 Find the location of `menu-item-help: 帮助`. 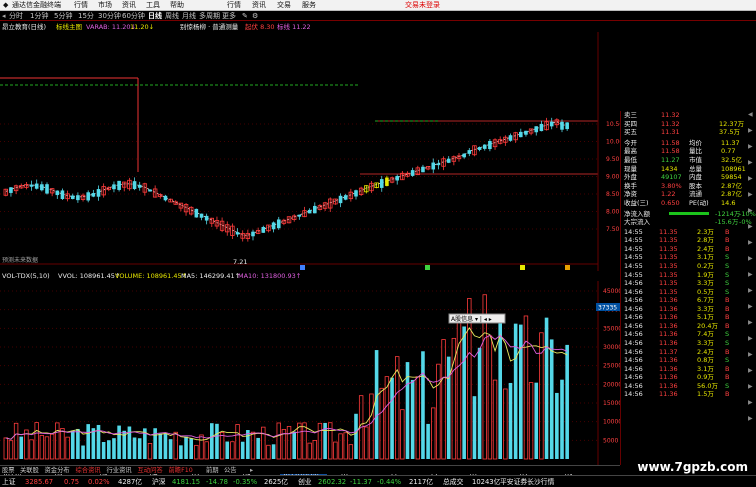

menu-item-help: 帮助 is located at coordinates (177, 5).